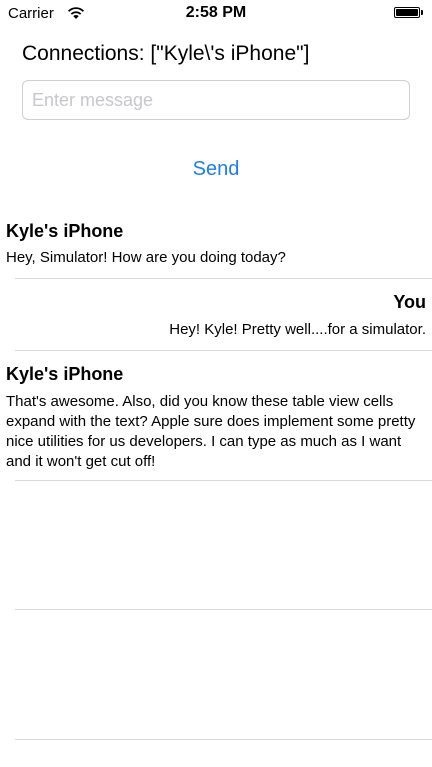  What do you see at coordinates (409, 13) in the screenshot?
I see `battery-icon` at bounding box center [409, 13].